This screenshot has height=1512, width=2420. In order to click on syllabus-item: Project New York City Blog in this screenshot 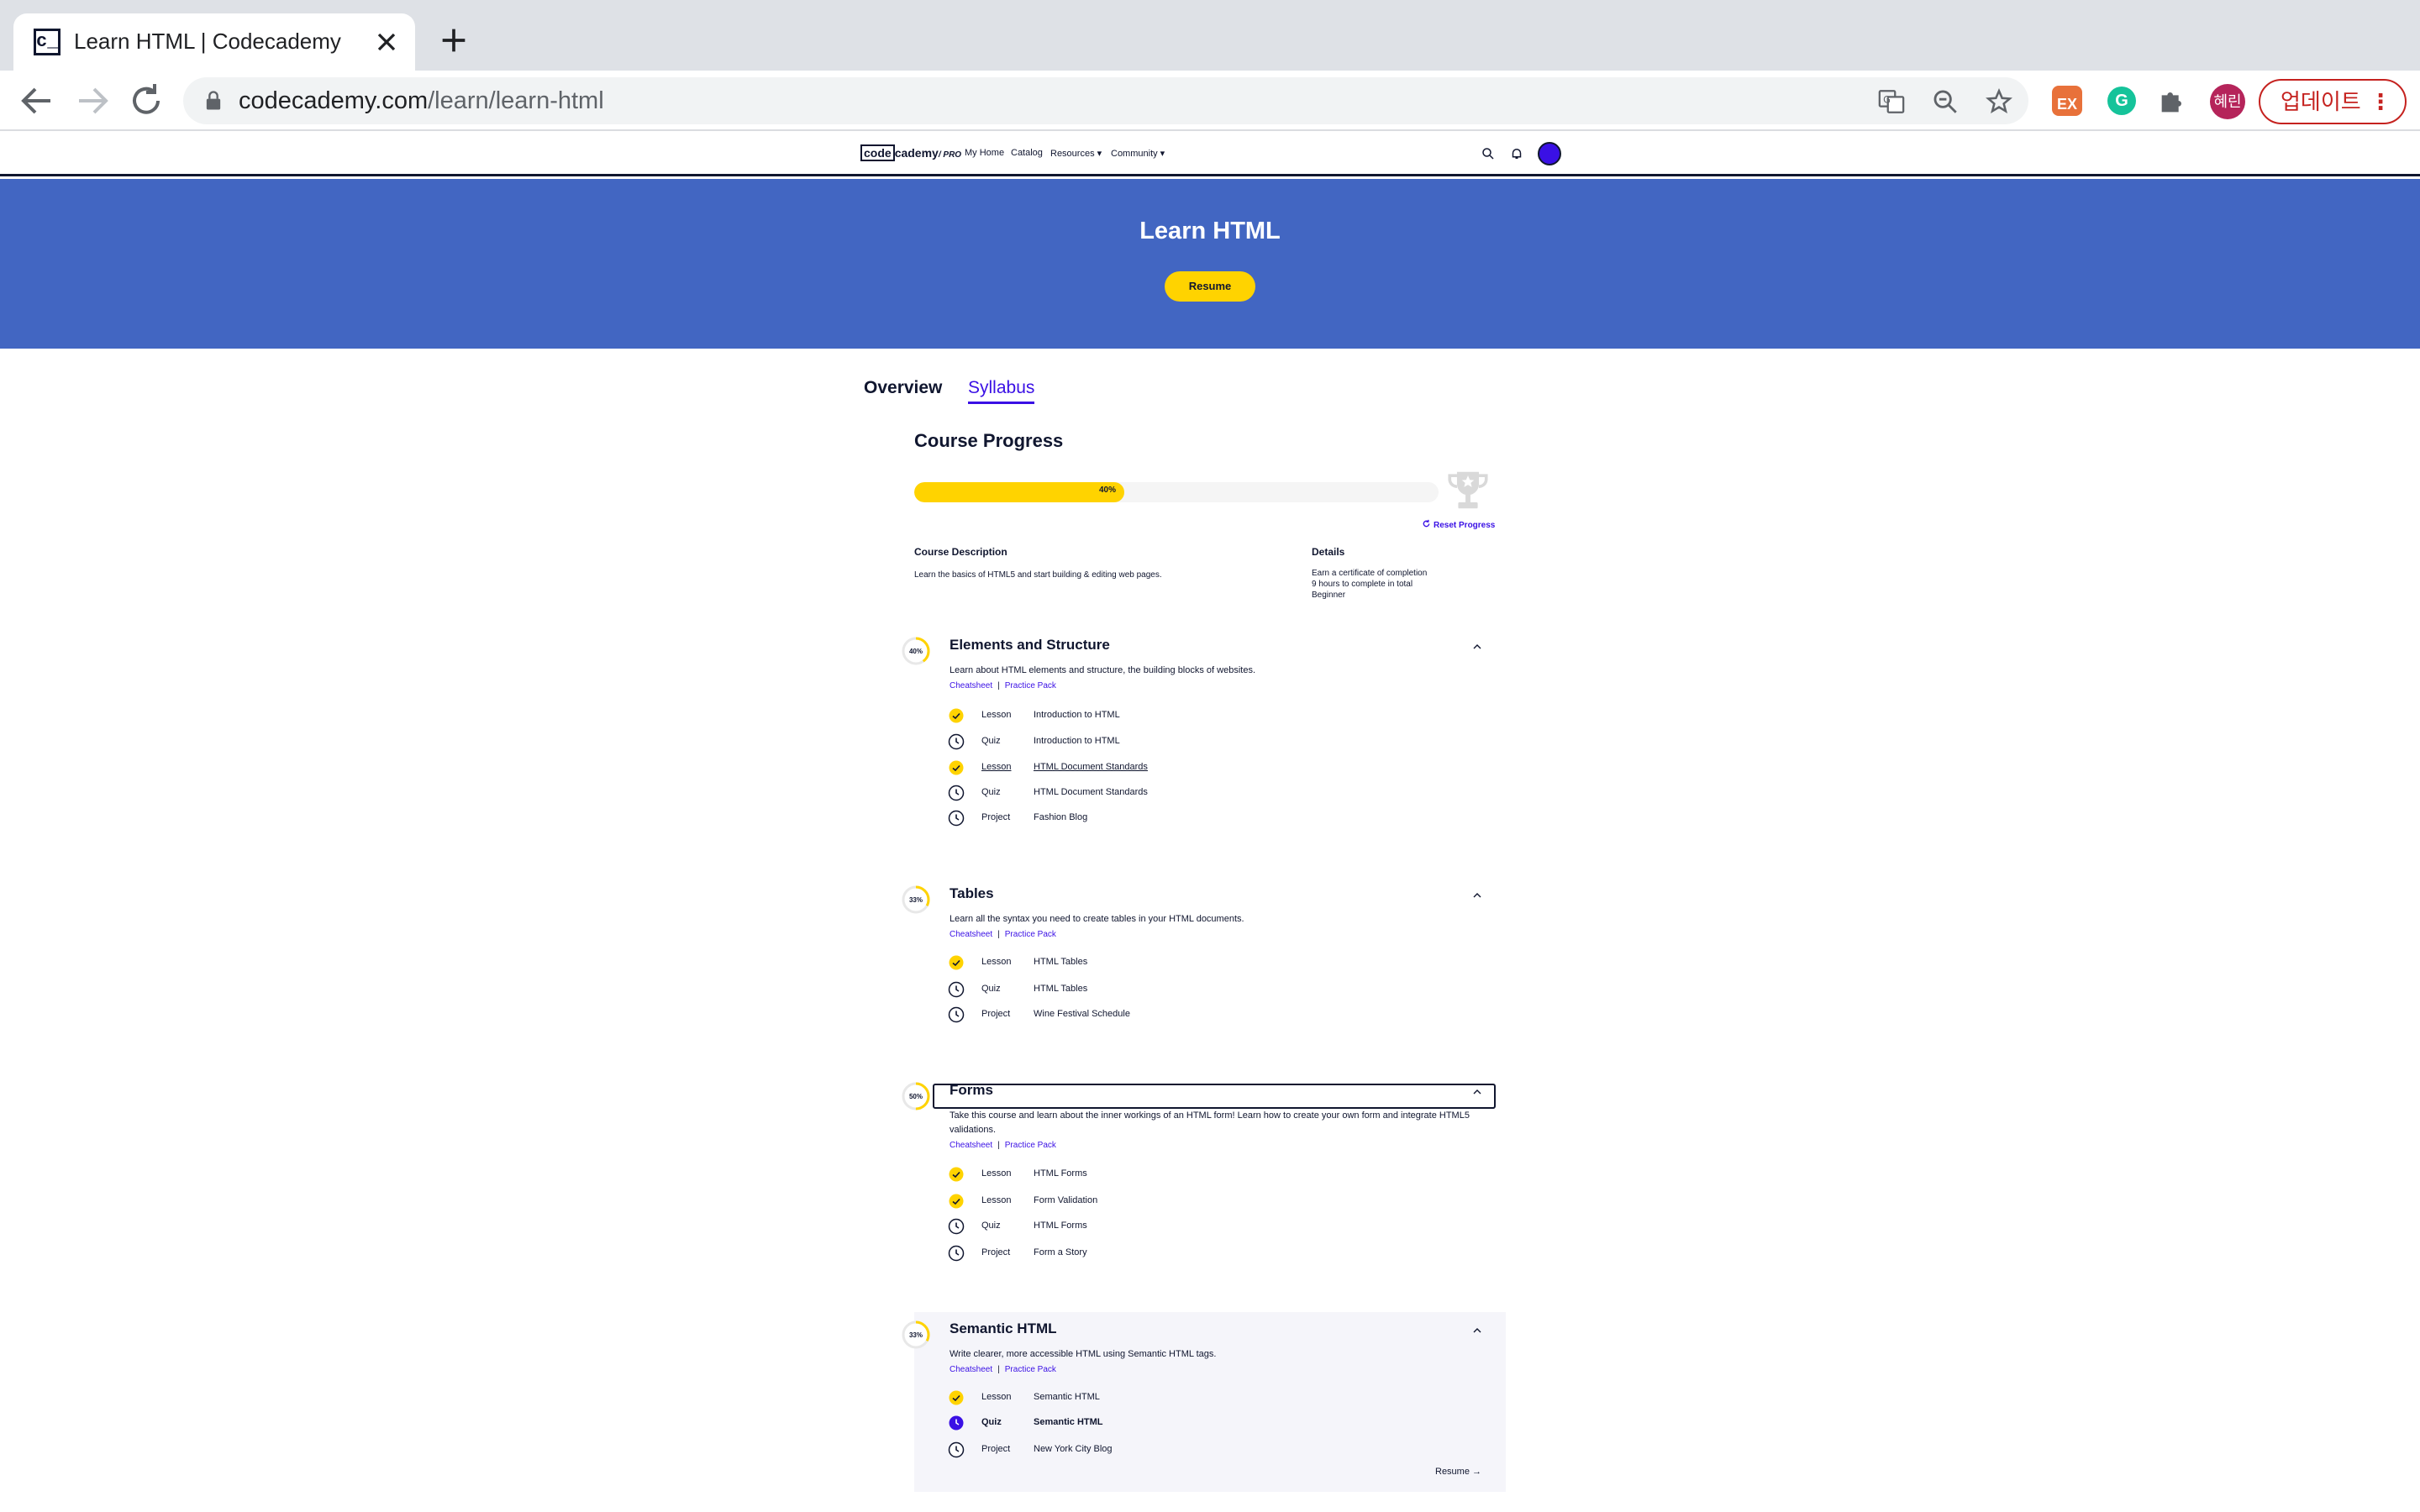, I will do `click(1158, 1450)`.